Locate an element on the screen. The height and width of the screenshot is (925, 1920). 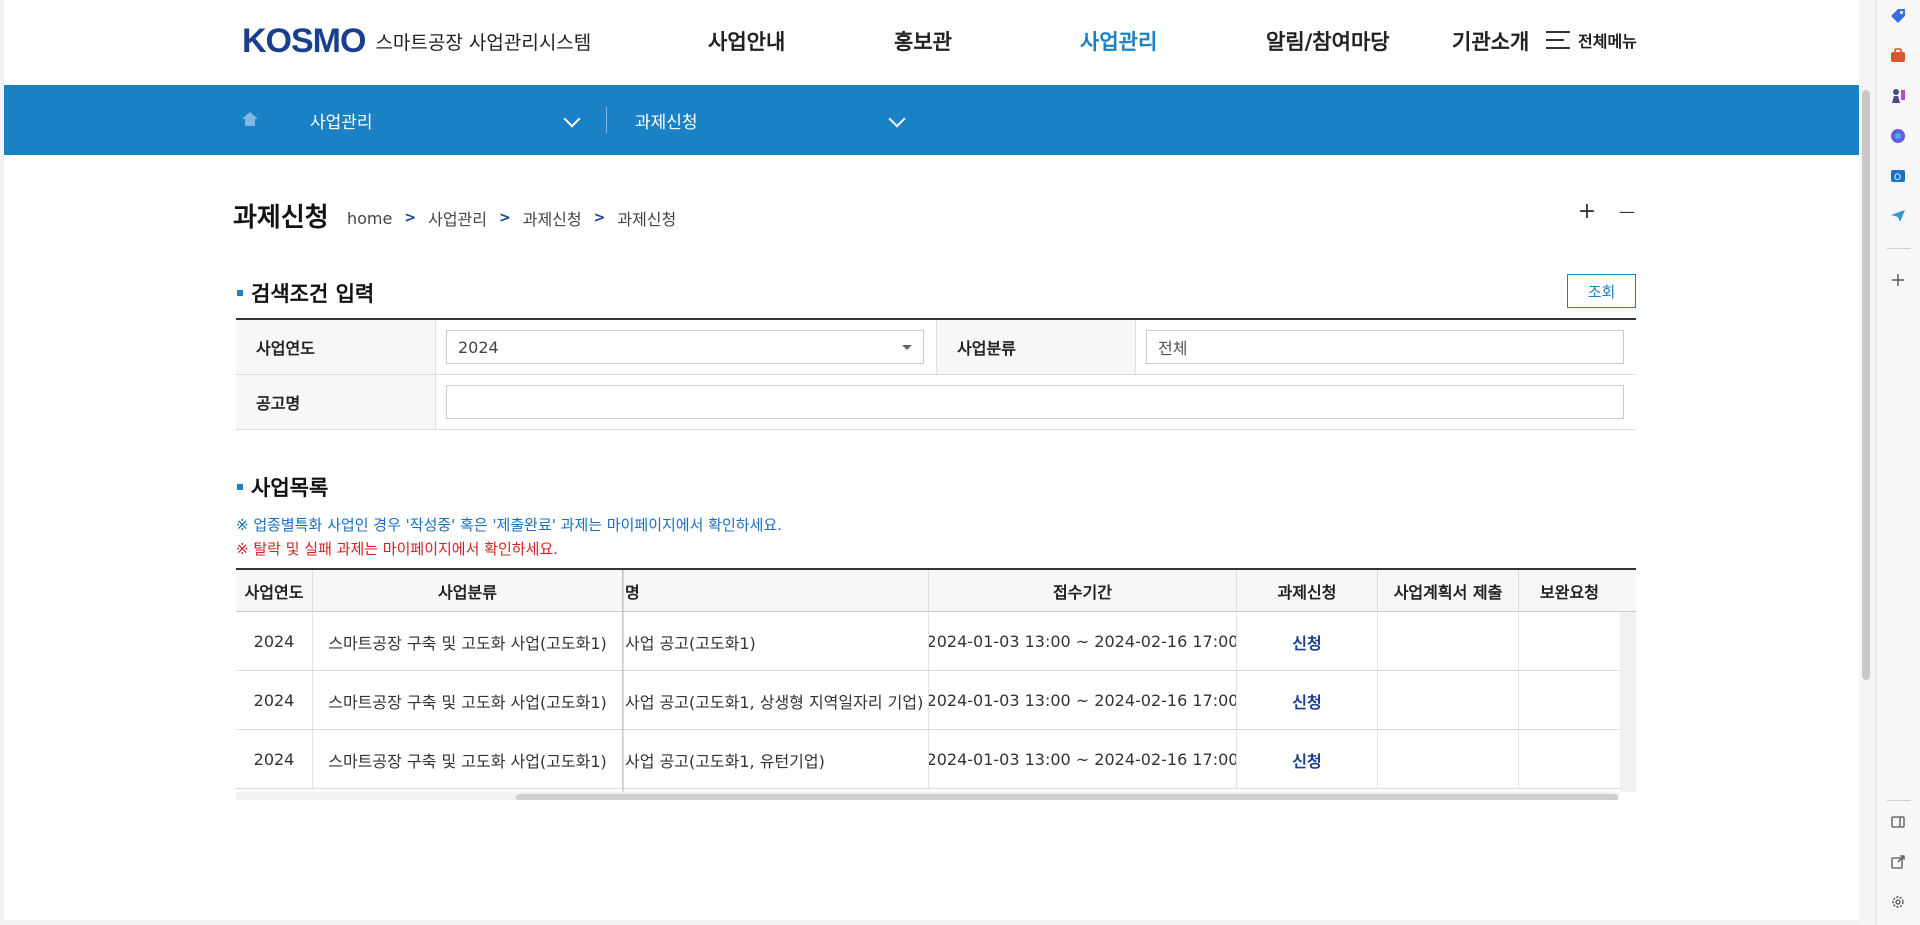
menu-promotion: 홍보관 is located at coordinates (923, 41).